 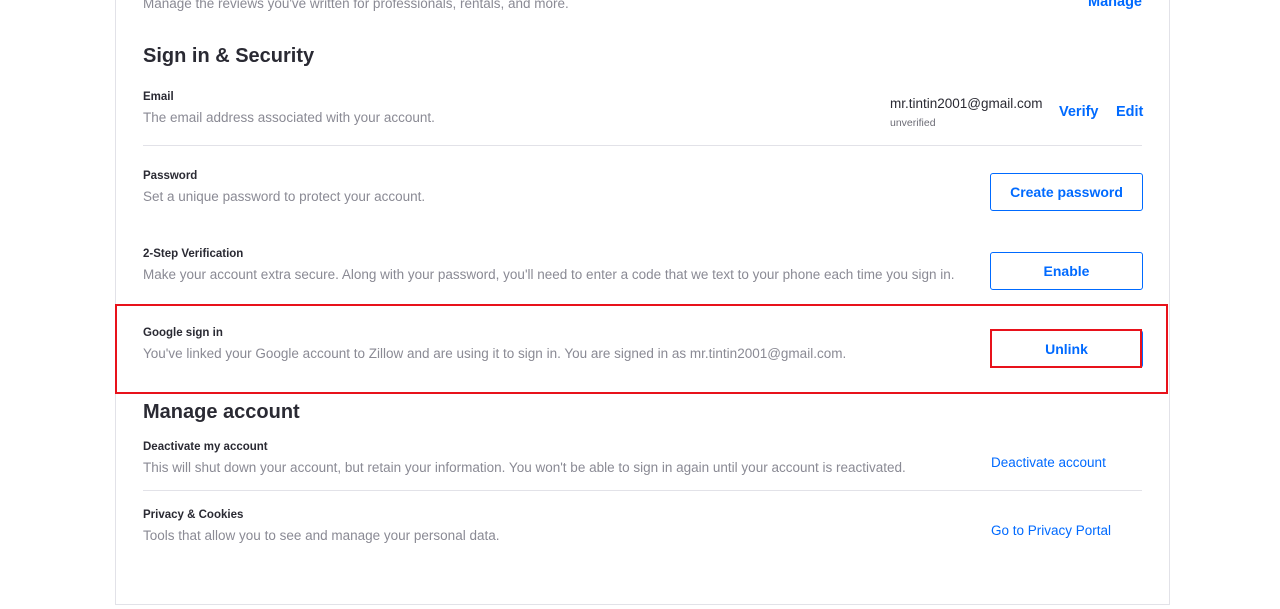 What do you see at coordinates (170, 176) in the screenshot?
I see `password-title: Password` at bounding box center [170, 176].